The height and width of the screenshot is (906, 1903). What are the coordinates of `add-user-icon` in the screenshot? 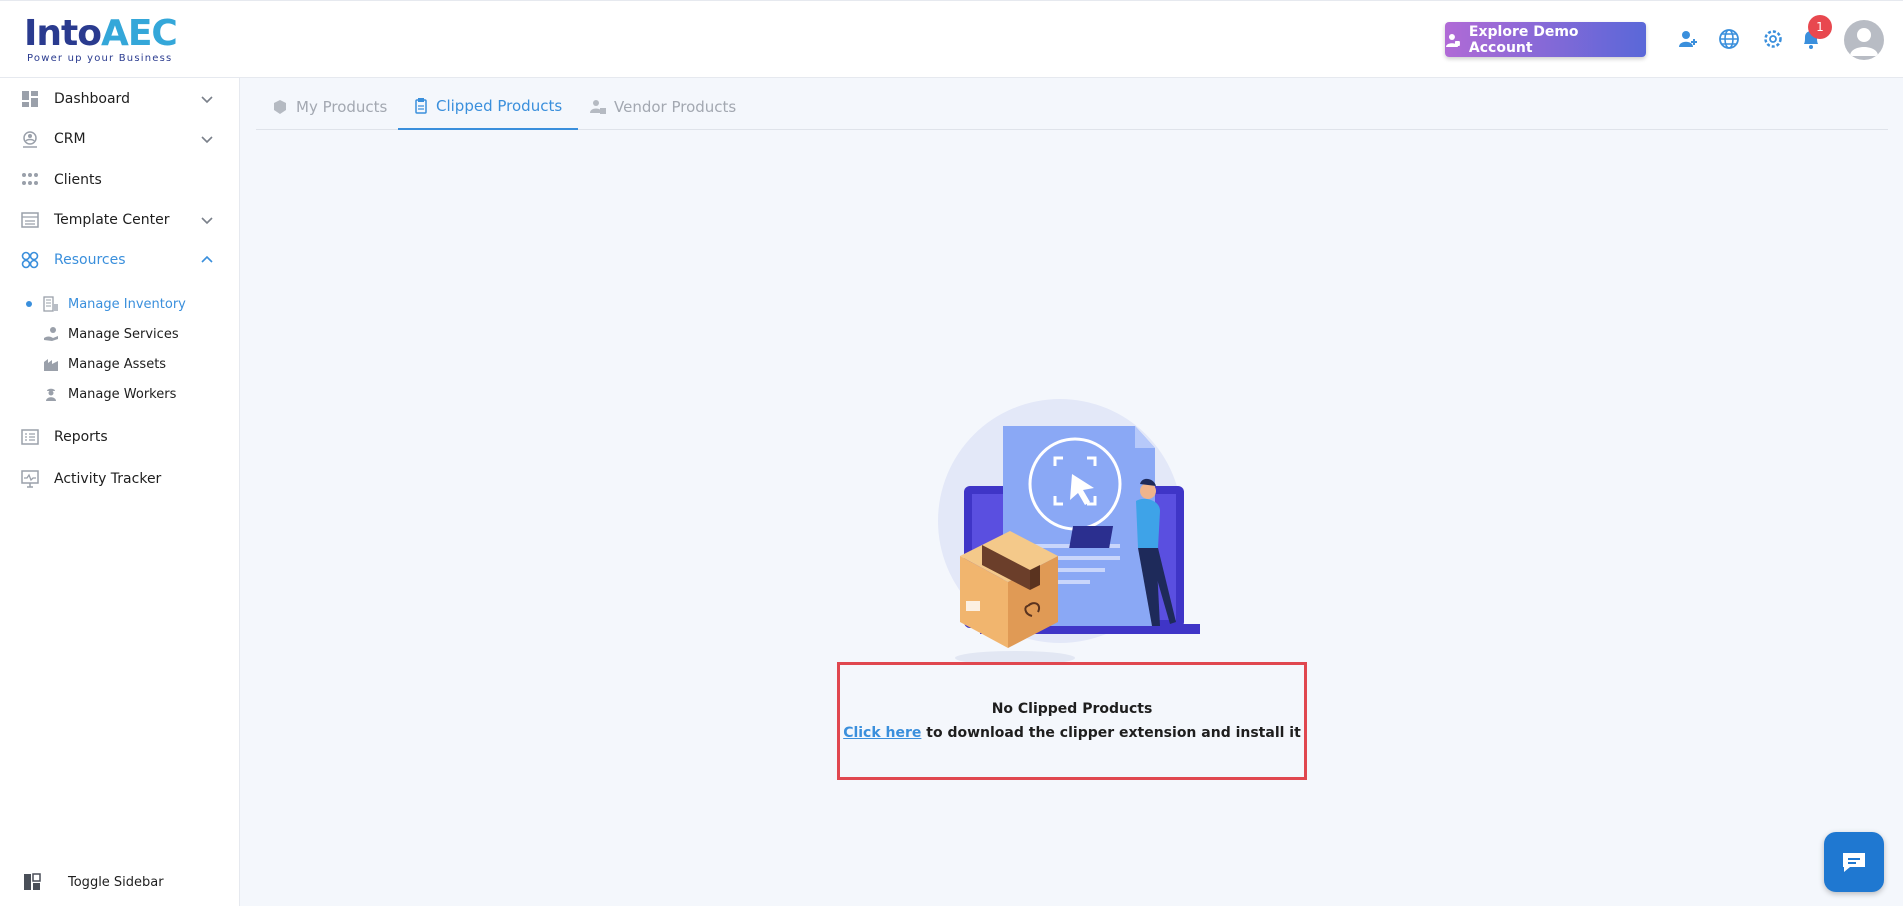 It's located at (1688, 39).